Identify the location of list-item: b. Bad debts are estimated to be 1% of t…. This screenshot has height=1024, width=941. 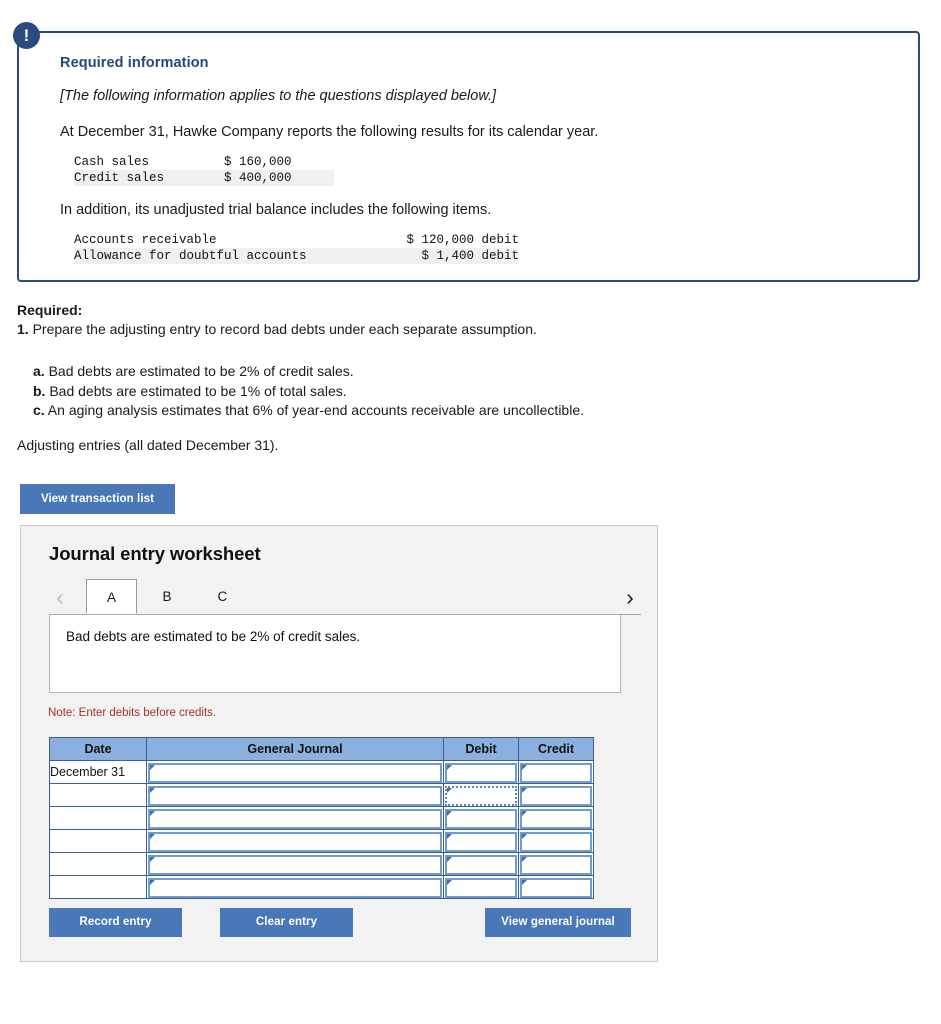
(475, 391).